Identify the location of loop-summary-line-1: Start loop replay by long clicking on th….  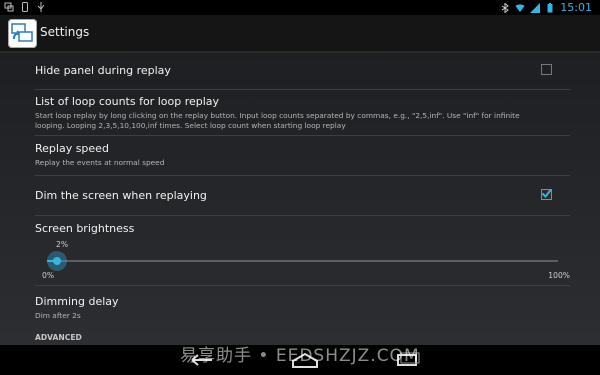
(277, 115).